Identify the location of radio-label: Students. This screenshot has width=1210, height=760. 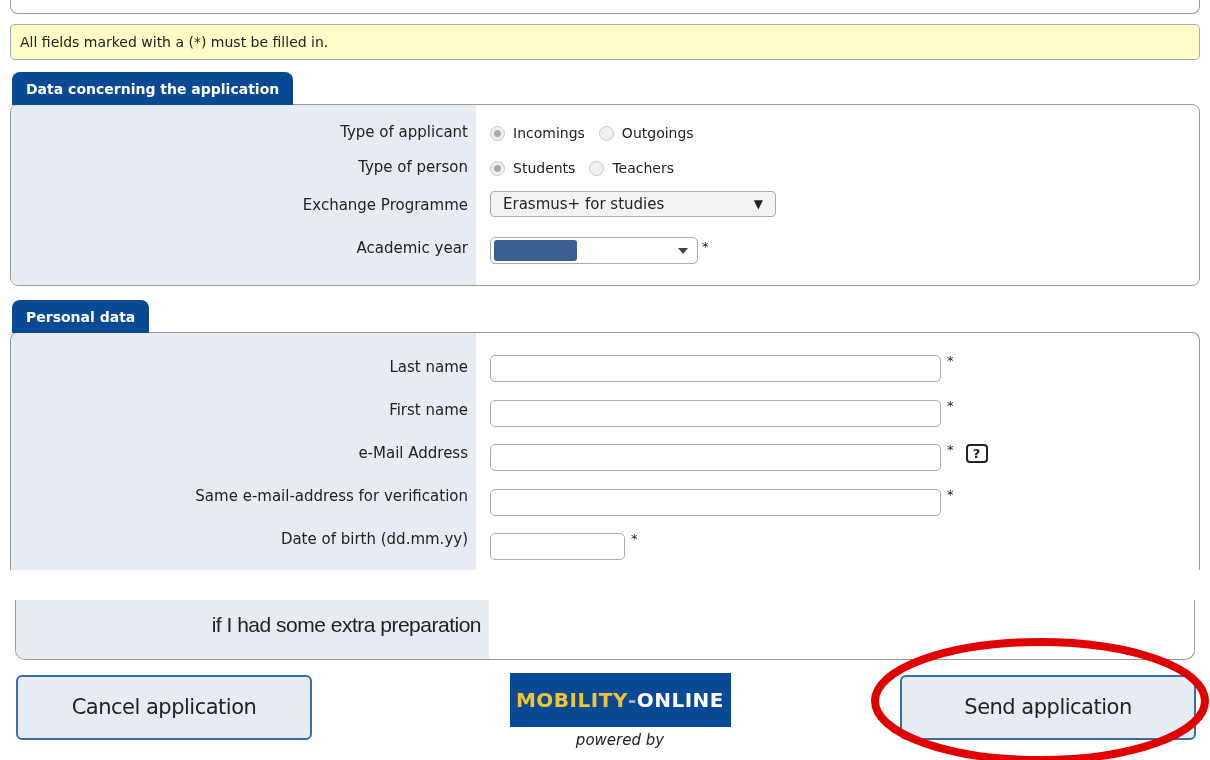
(544, 168).